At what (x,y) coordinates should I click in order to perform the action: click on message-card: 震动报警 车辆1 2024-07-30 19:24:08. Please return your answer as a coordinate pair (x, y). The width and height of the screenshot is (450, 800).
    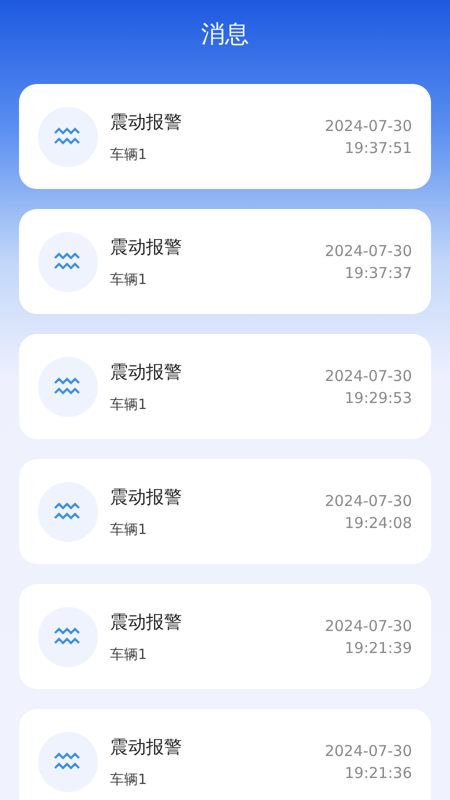
    Looking at the image, I should click on (225, 511).